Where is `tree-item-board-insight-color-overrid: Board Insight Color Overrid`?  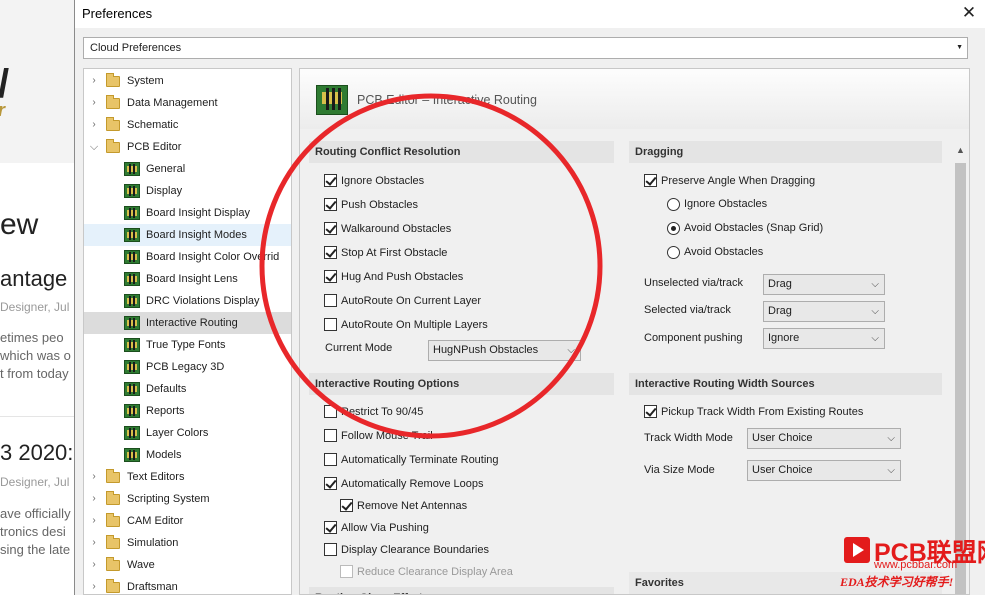 tree-item-board-insight-color-overrid: Board Insight Color Overrid is located at coordinates (187, 257).